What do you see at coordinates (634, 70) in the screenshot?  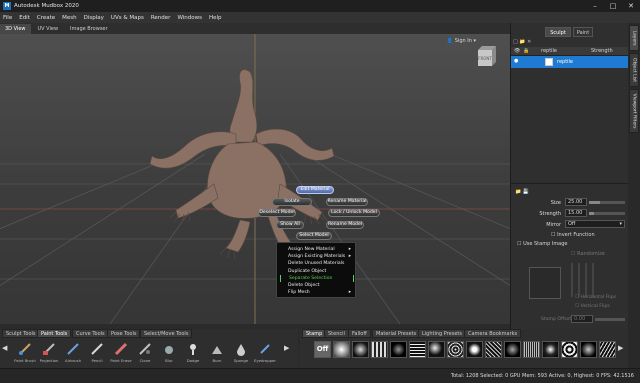 I see `side-tab-object-list: Object List` at bounding box center [634, 70].